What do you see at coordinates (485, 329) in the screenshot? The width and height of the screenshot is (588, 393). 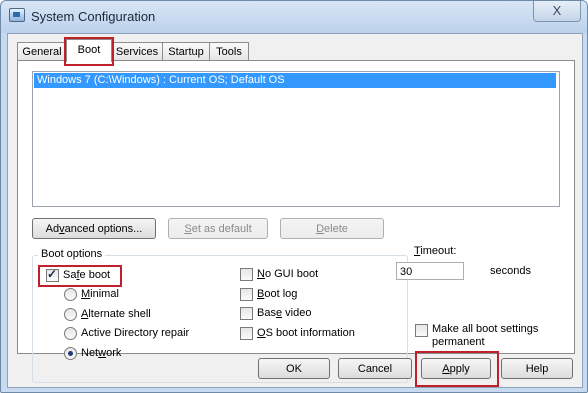 I see `make-permanent-label-line1: Make all boot settings` at bounding box center [485, 329].